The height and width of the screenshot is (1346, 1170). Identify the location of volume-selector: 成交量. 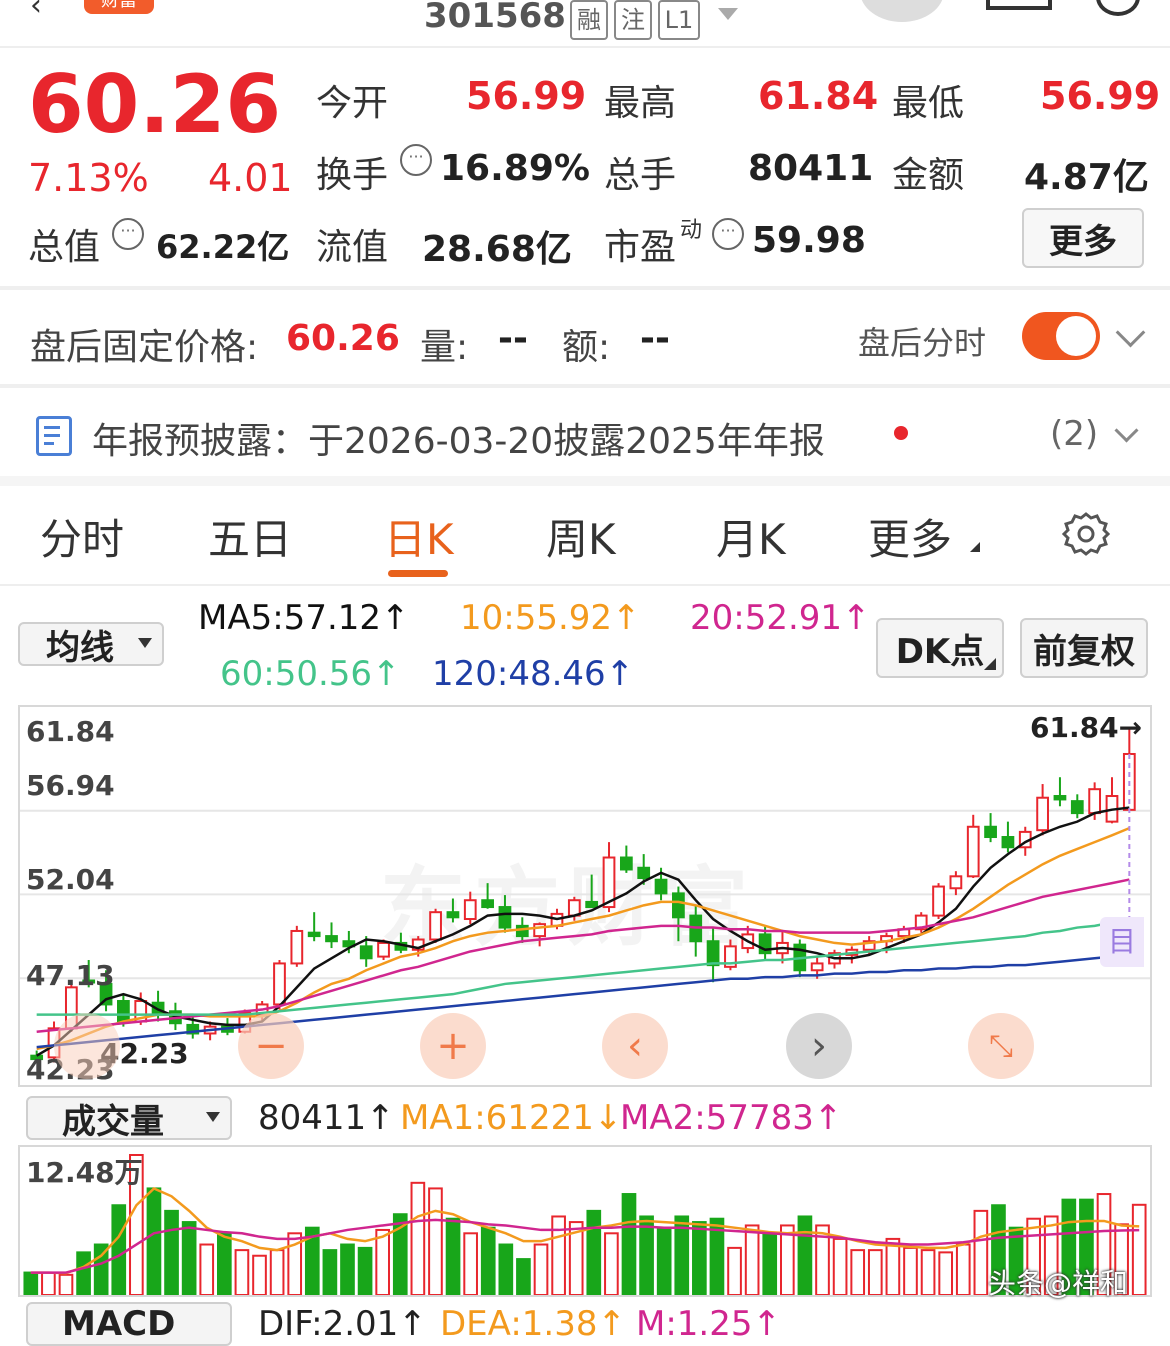
(129, 1119).